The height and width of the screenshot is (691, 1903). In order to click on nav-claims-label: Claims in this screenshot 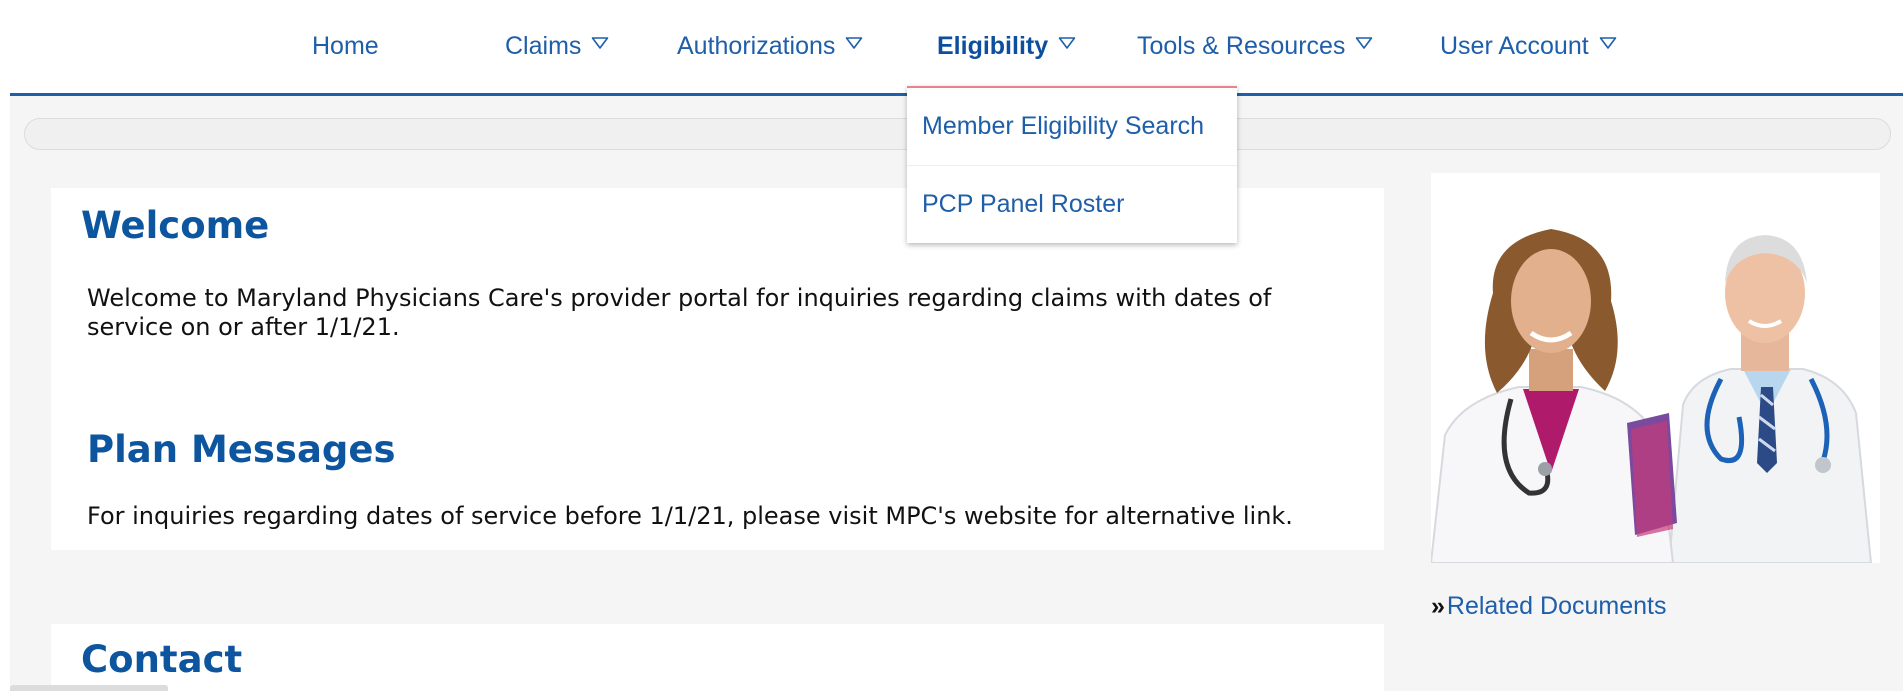, I will do `click(543, 46)`.